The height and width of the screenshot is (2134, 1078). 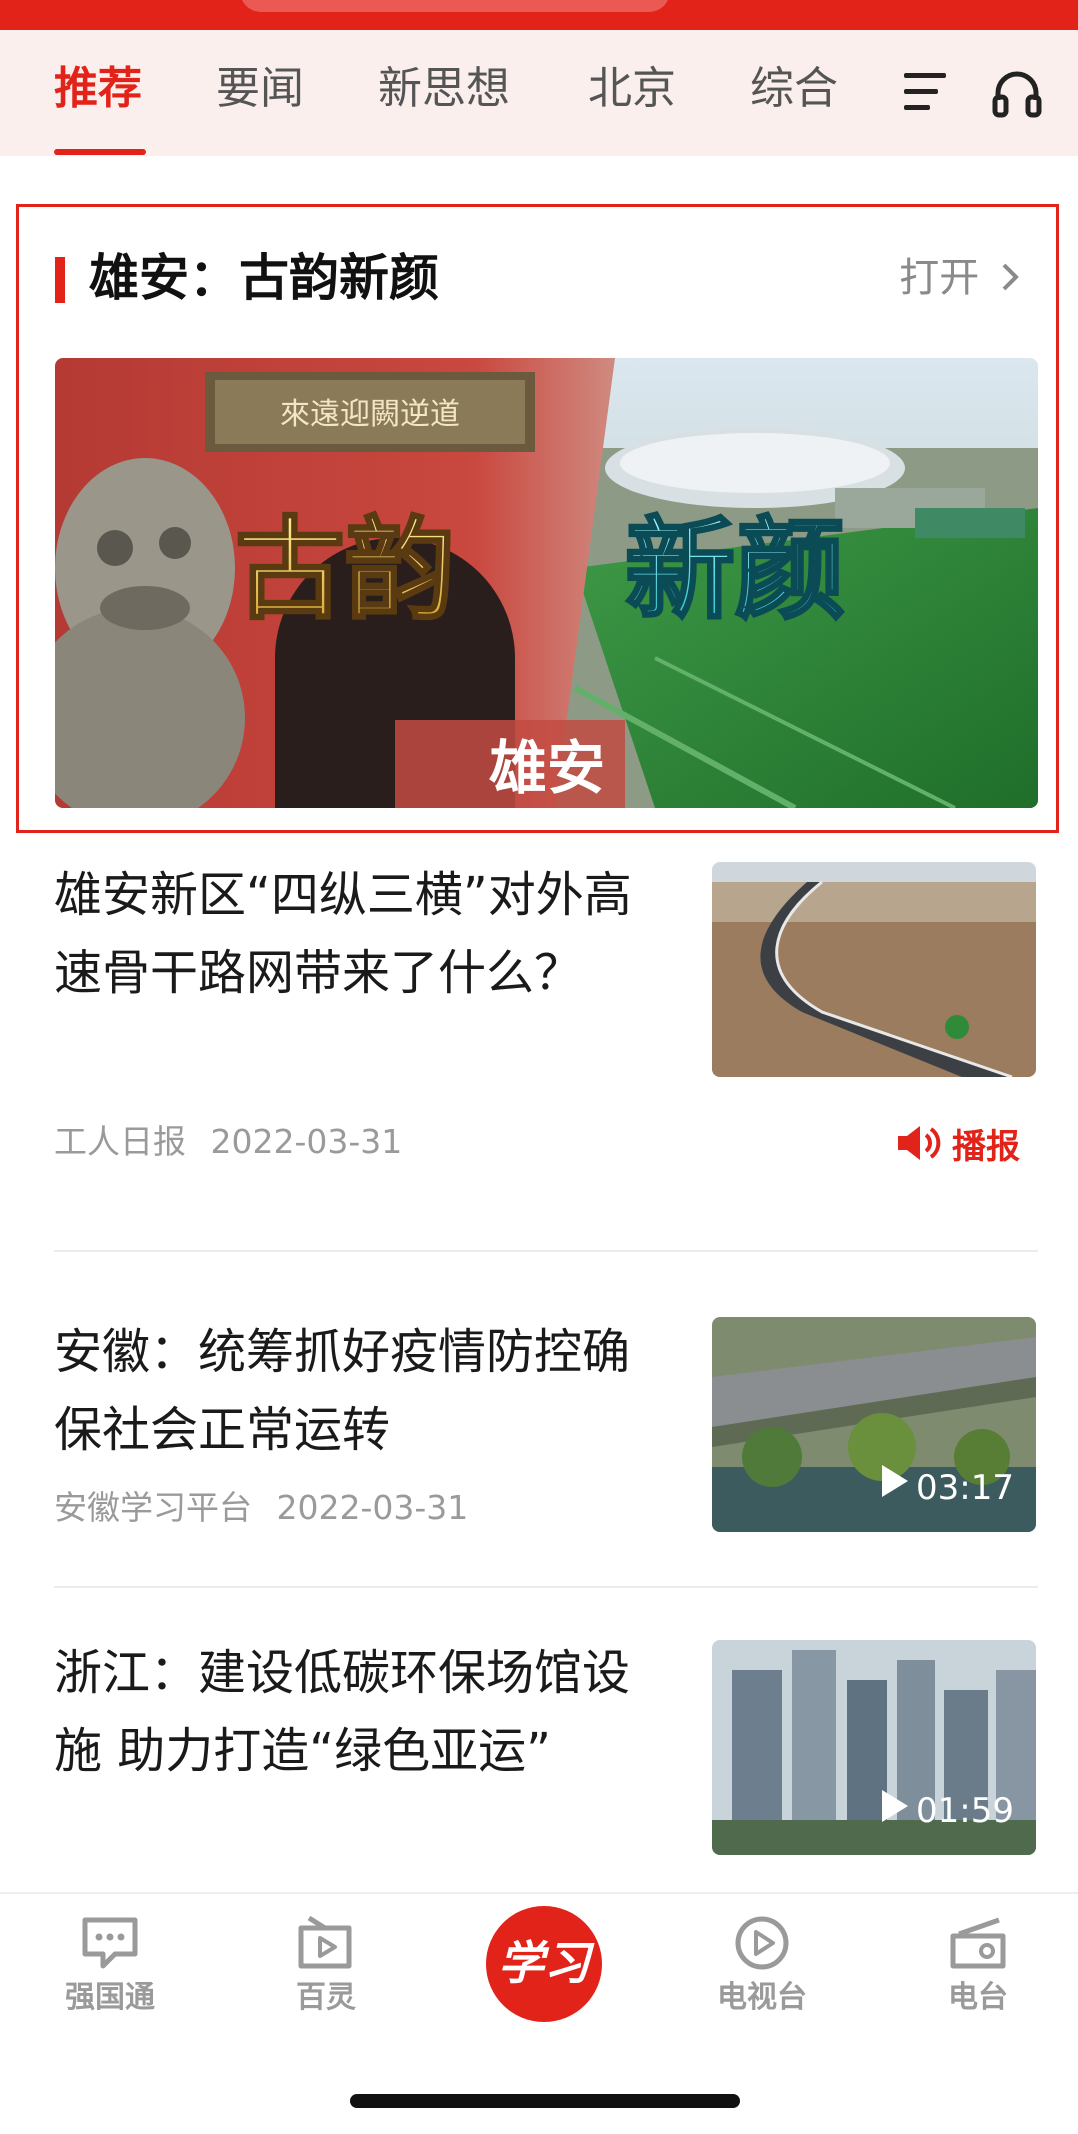 I want to click on open-link: 打开, so click(x=960, y=278).